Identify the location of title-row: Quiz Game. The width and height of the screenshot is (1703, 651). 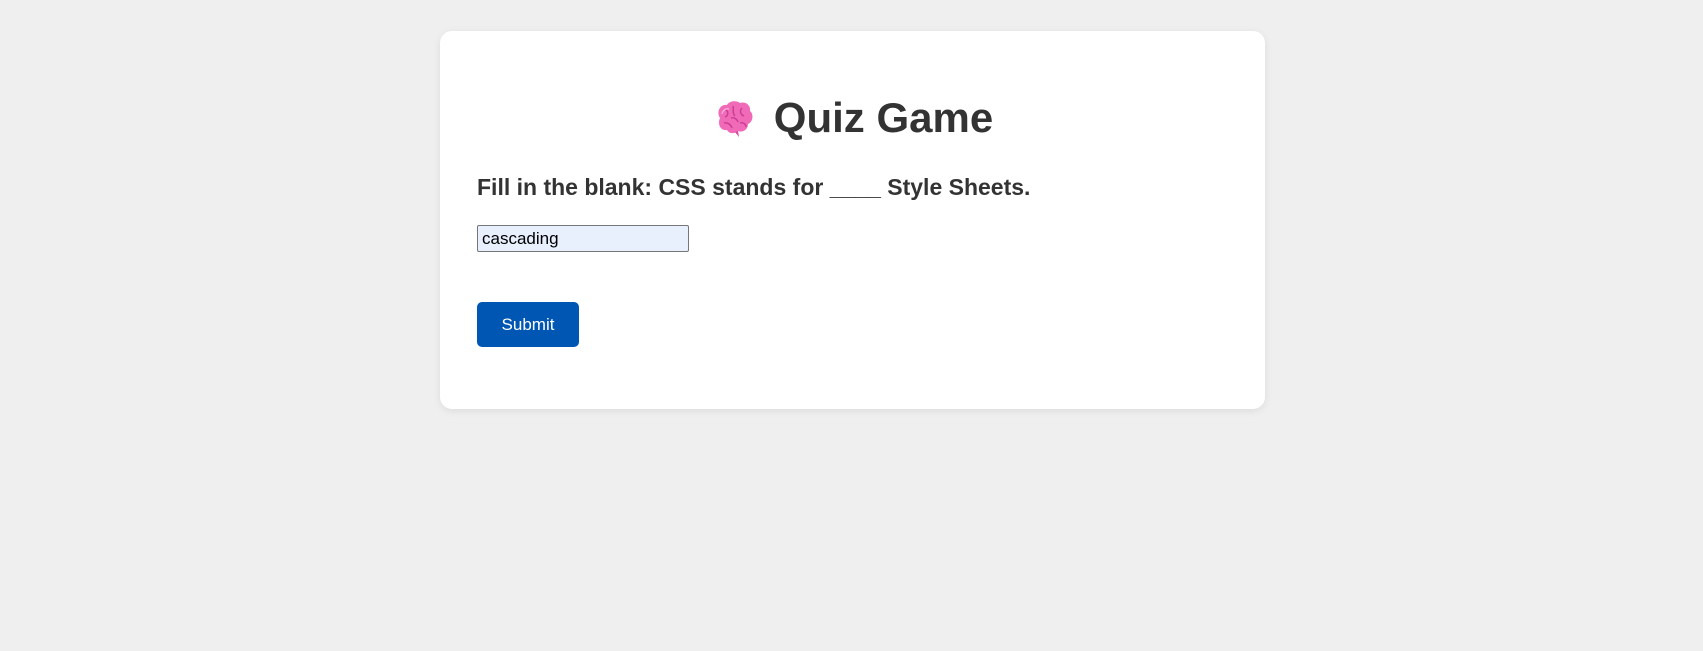
(852, 118).